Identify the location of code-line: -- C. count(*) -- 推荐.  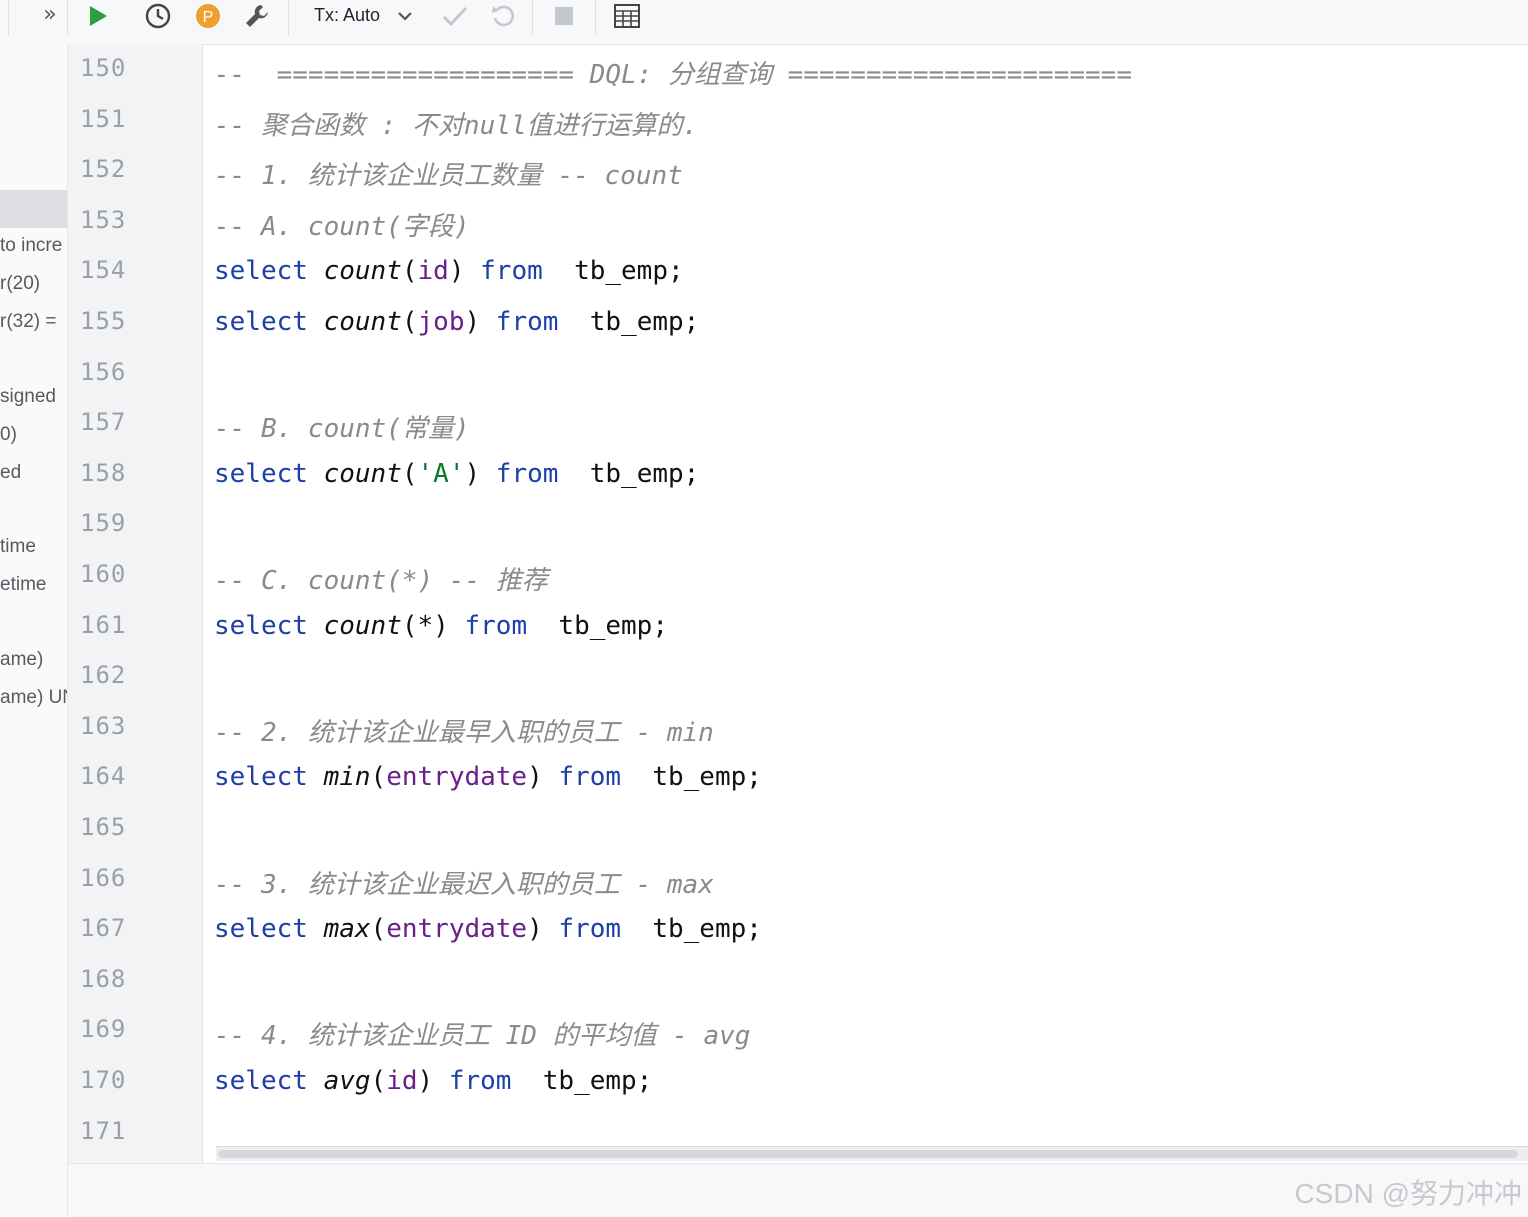
(381, 585).